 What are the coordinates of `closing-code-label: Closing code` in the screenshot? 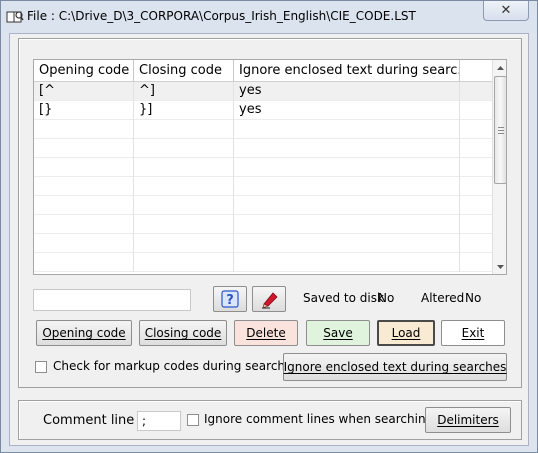 It's located at (183, 333).